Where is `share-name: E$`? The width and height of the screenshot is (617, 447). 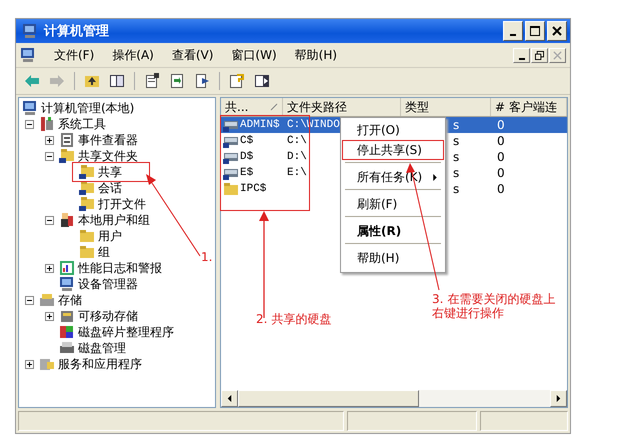
share-name: E$ is located at coordinates (247, 173).